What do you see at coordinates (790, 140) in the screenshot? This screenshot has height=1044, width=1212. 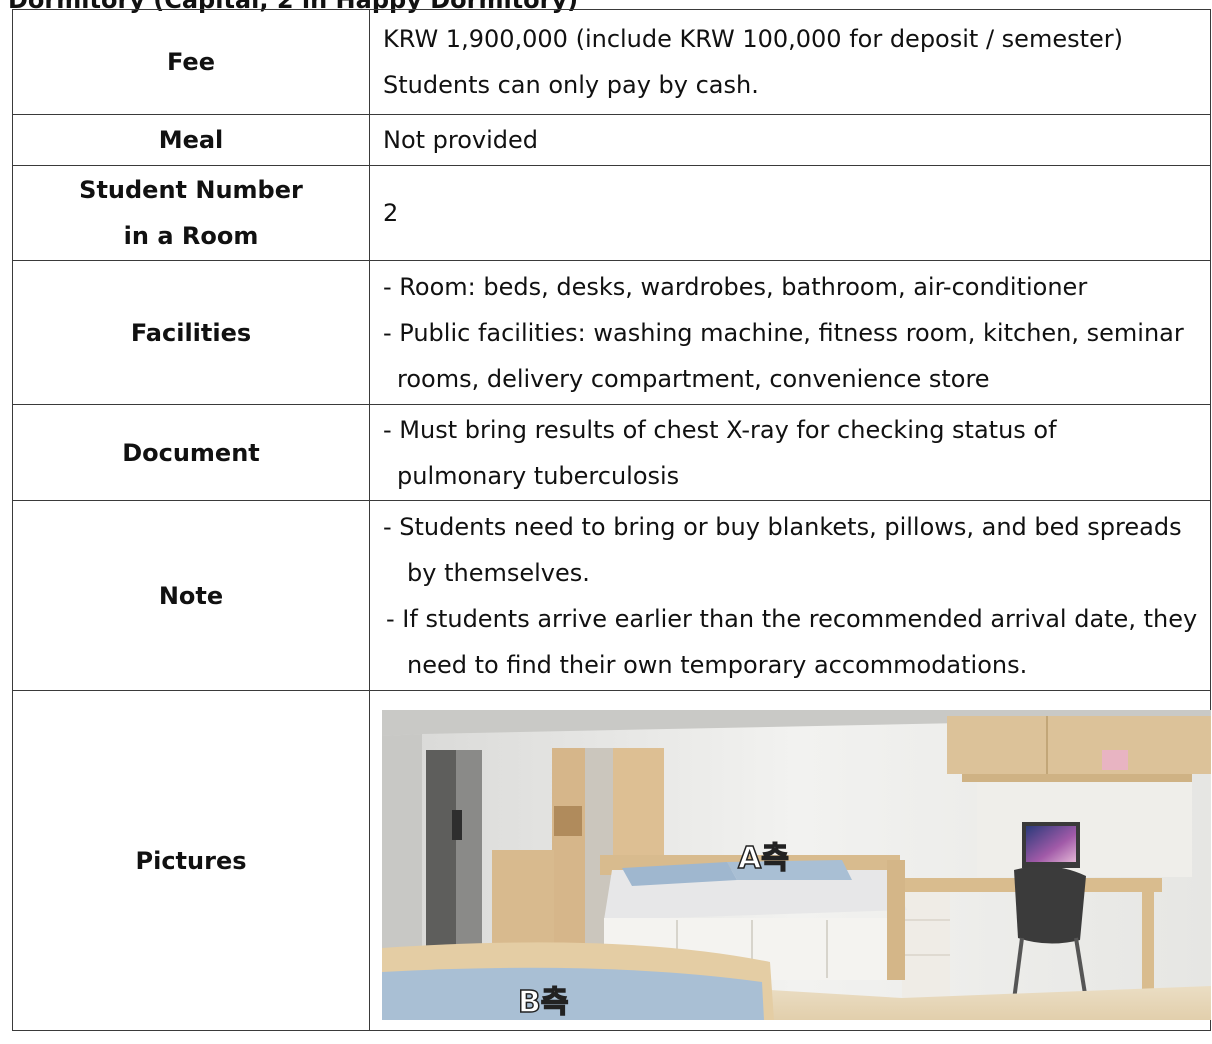 I see `meal-value: Not provided` at bounding box center [790, 140].